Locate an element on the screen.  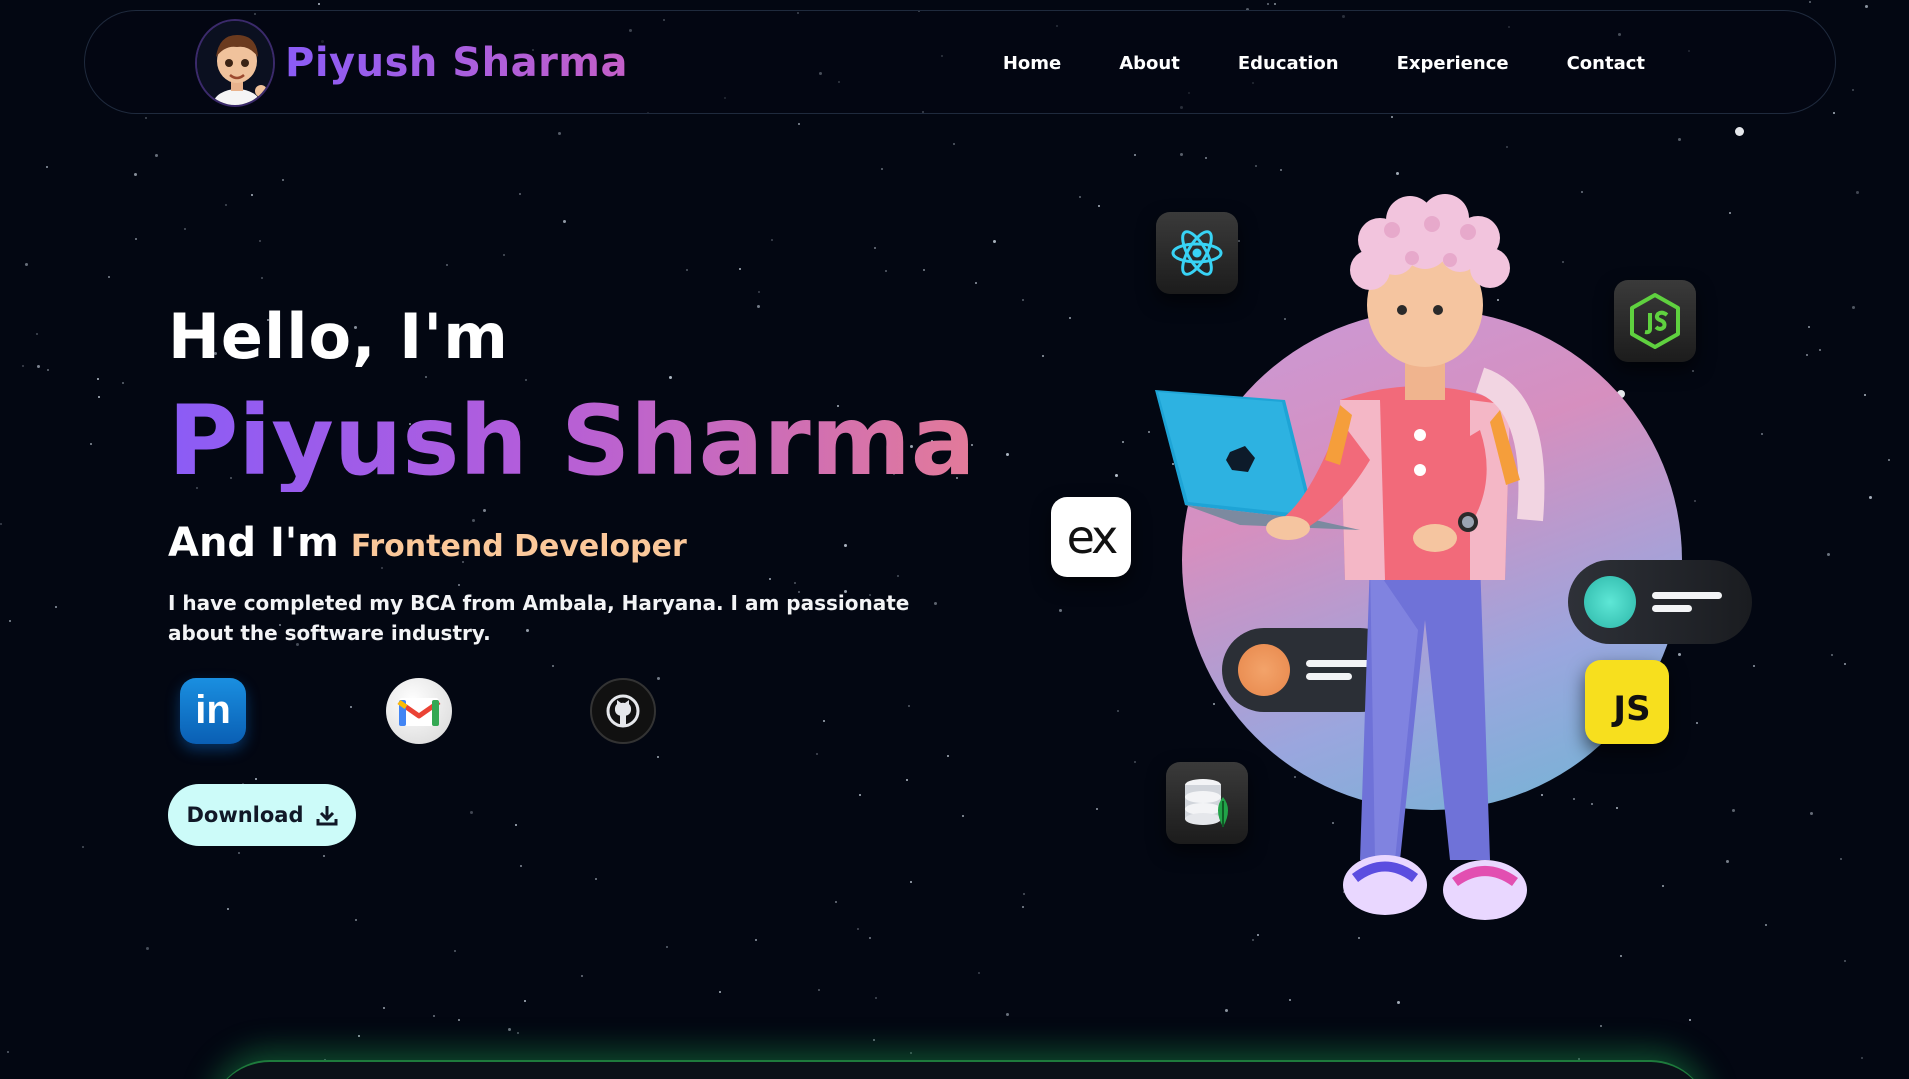
hero-greeting: Hello, I'm is located at coordinates (338, 336).